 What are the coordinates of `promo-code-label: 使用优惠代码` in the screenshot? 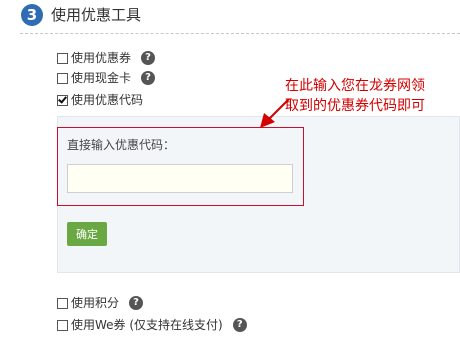 It's located at (107, 100).